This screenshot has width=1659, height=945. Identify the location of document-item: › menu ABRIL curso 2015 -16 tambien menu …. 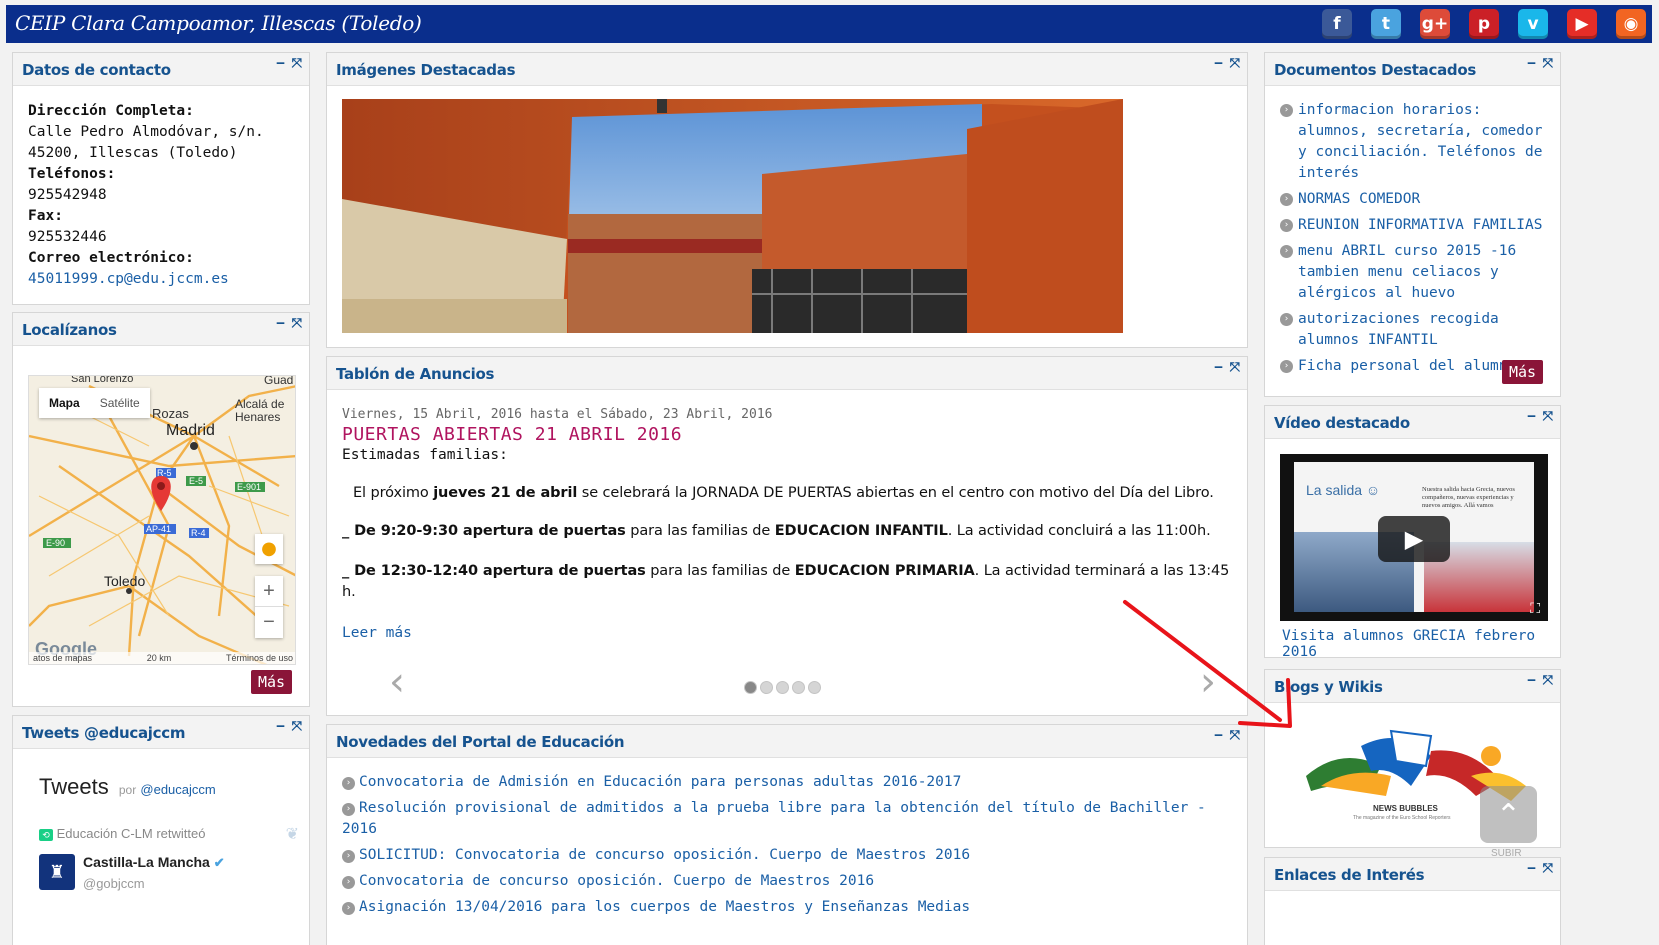
(1416, 272).